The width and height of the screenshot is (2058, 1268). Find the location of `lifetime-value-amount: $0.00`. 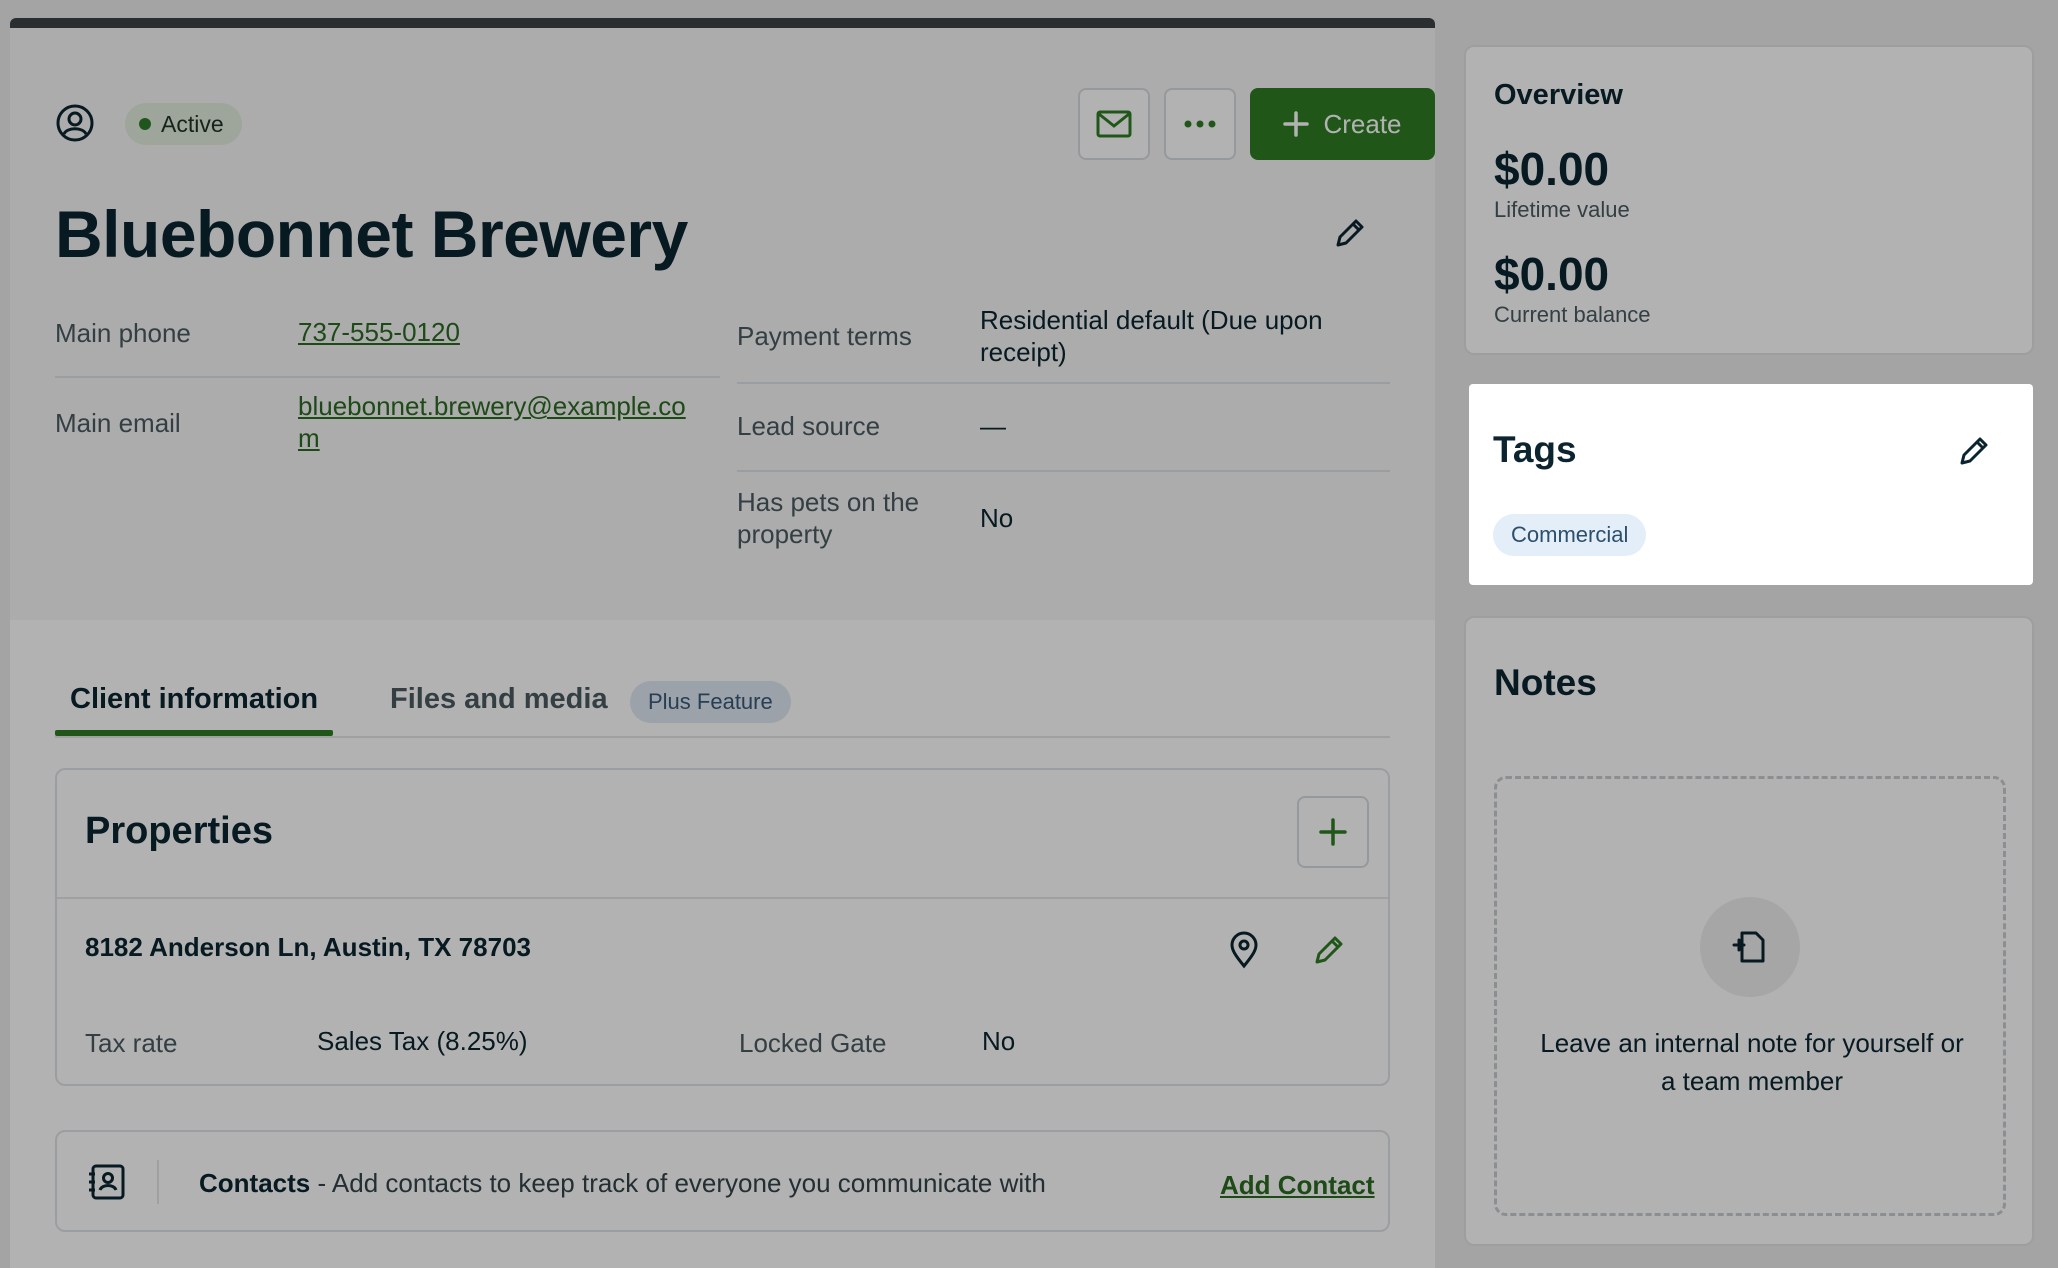

lifetime-value-amount: $0.00 is located at coordinates (1552, 169).